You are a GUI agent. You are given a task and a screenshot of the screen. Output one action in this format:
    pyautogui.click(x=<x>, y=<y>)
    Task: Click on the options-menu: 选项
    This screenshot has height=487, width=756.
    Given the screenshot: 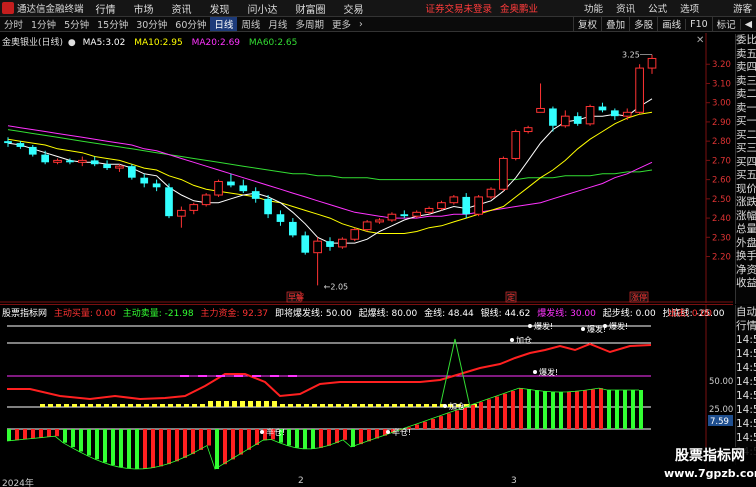 What is the action you would take?
    pyautogui.click(x=689, y=8)
    